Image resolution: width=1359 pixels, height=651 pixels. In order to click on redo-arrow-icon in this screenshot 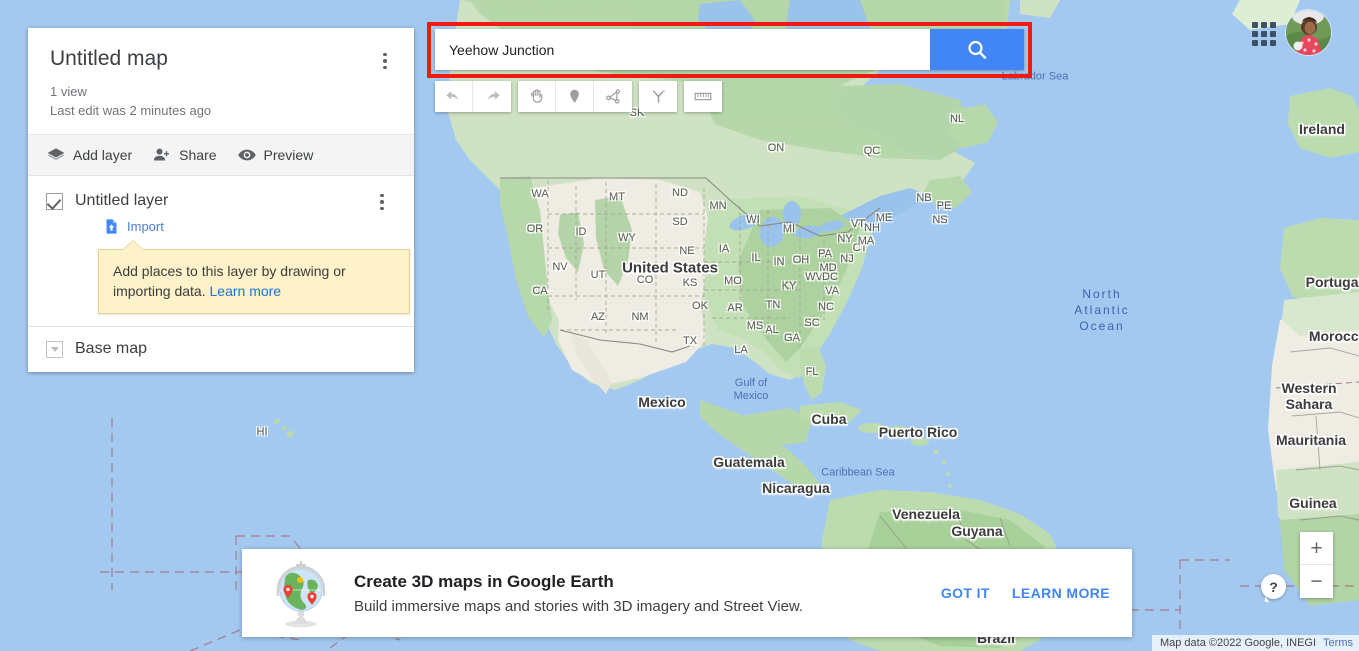, I will do `click(493, 95)`.